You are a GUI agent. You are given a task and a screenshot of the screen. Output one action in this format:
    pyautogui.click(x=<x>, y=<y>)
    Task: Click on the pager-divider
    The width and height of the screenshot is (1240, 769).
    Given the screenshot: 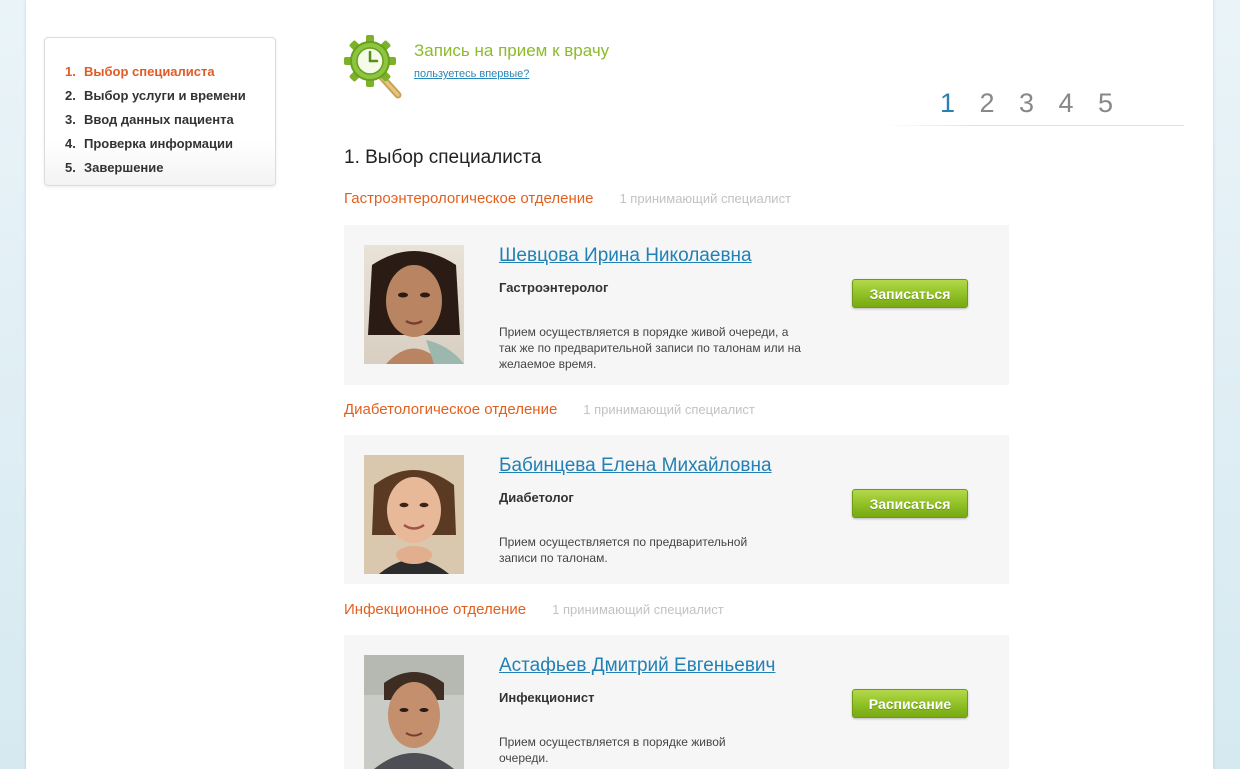 What is the action you would take?
    pyautogui.click(x=1034, y=125)
    